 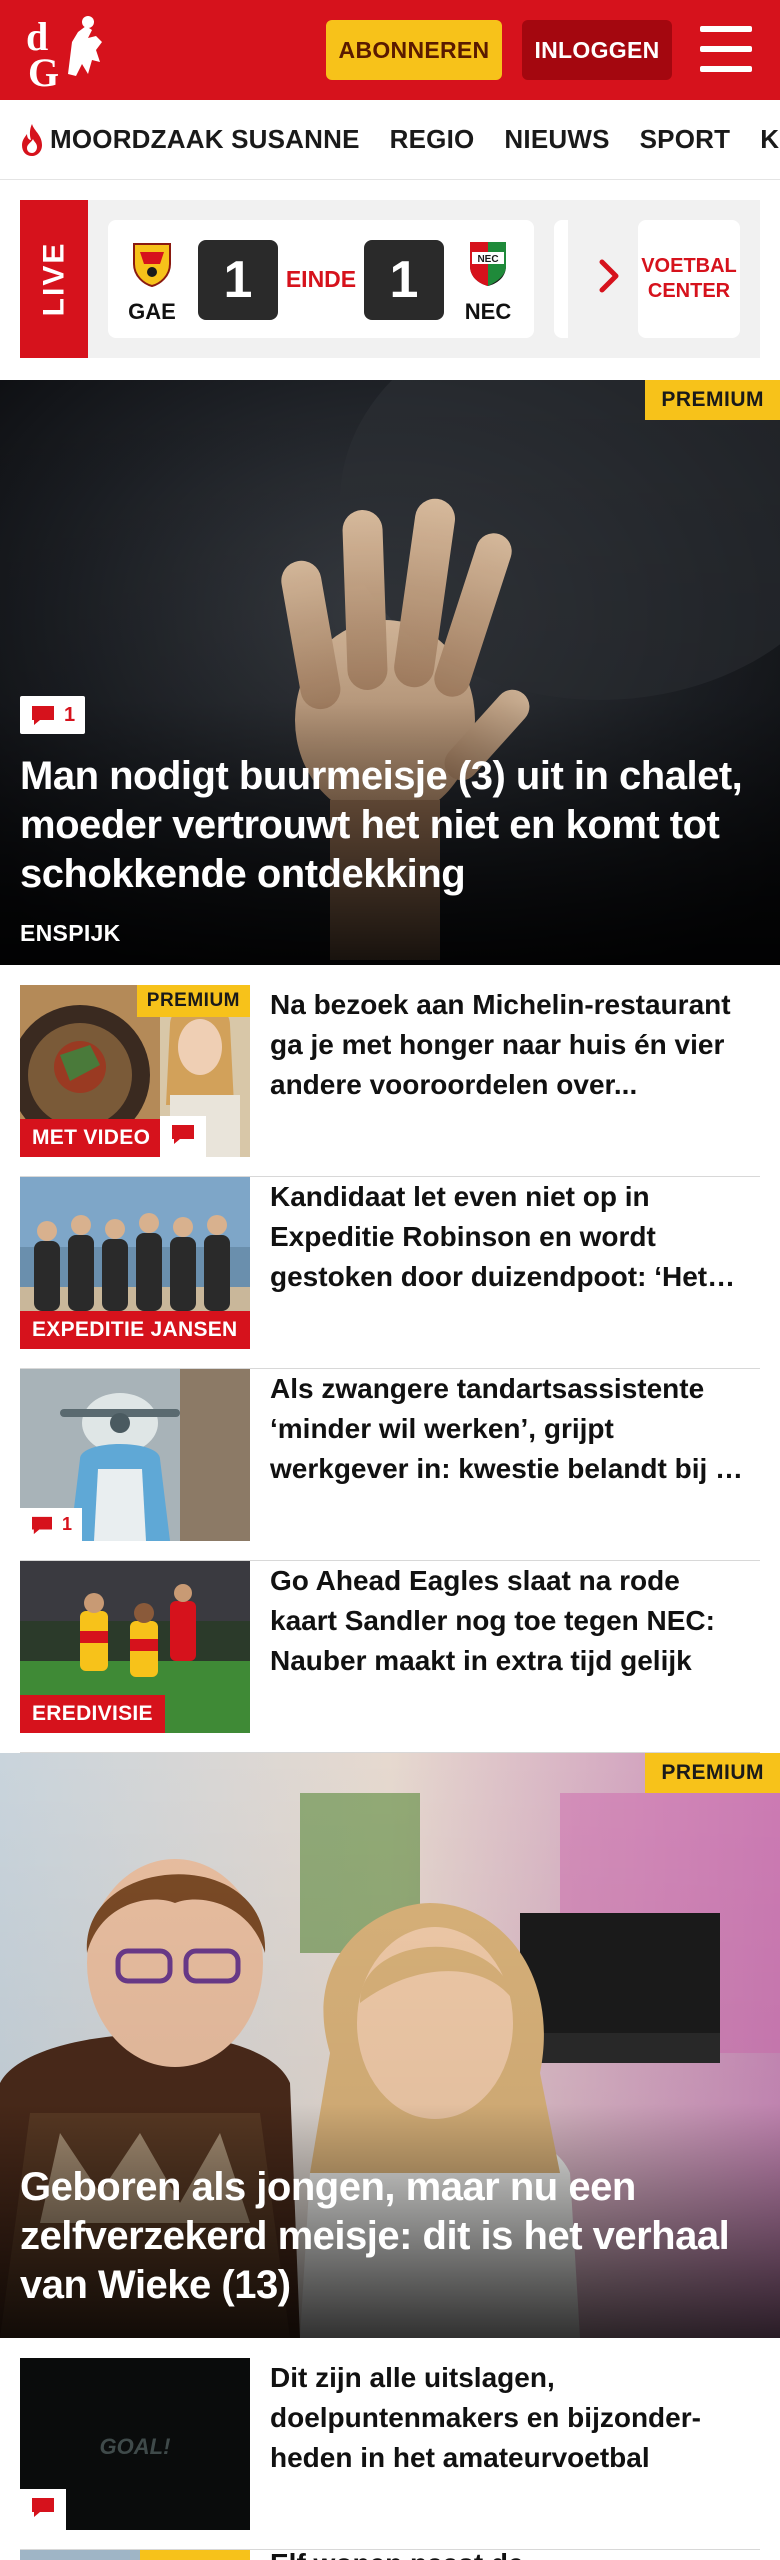 I want to click on login-button: INLOGGEN, so click(x=597, y=50).